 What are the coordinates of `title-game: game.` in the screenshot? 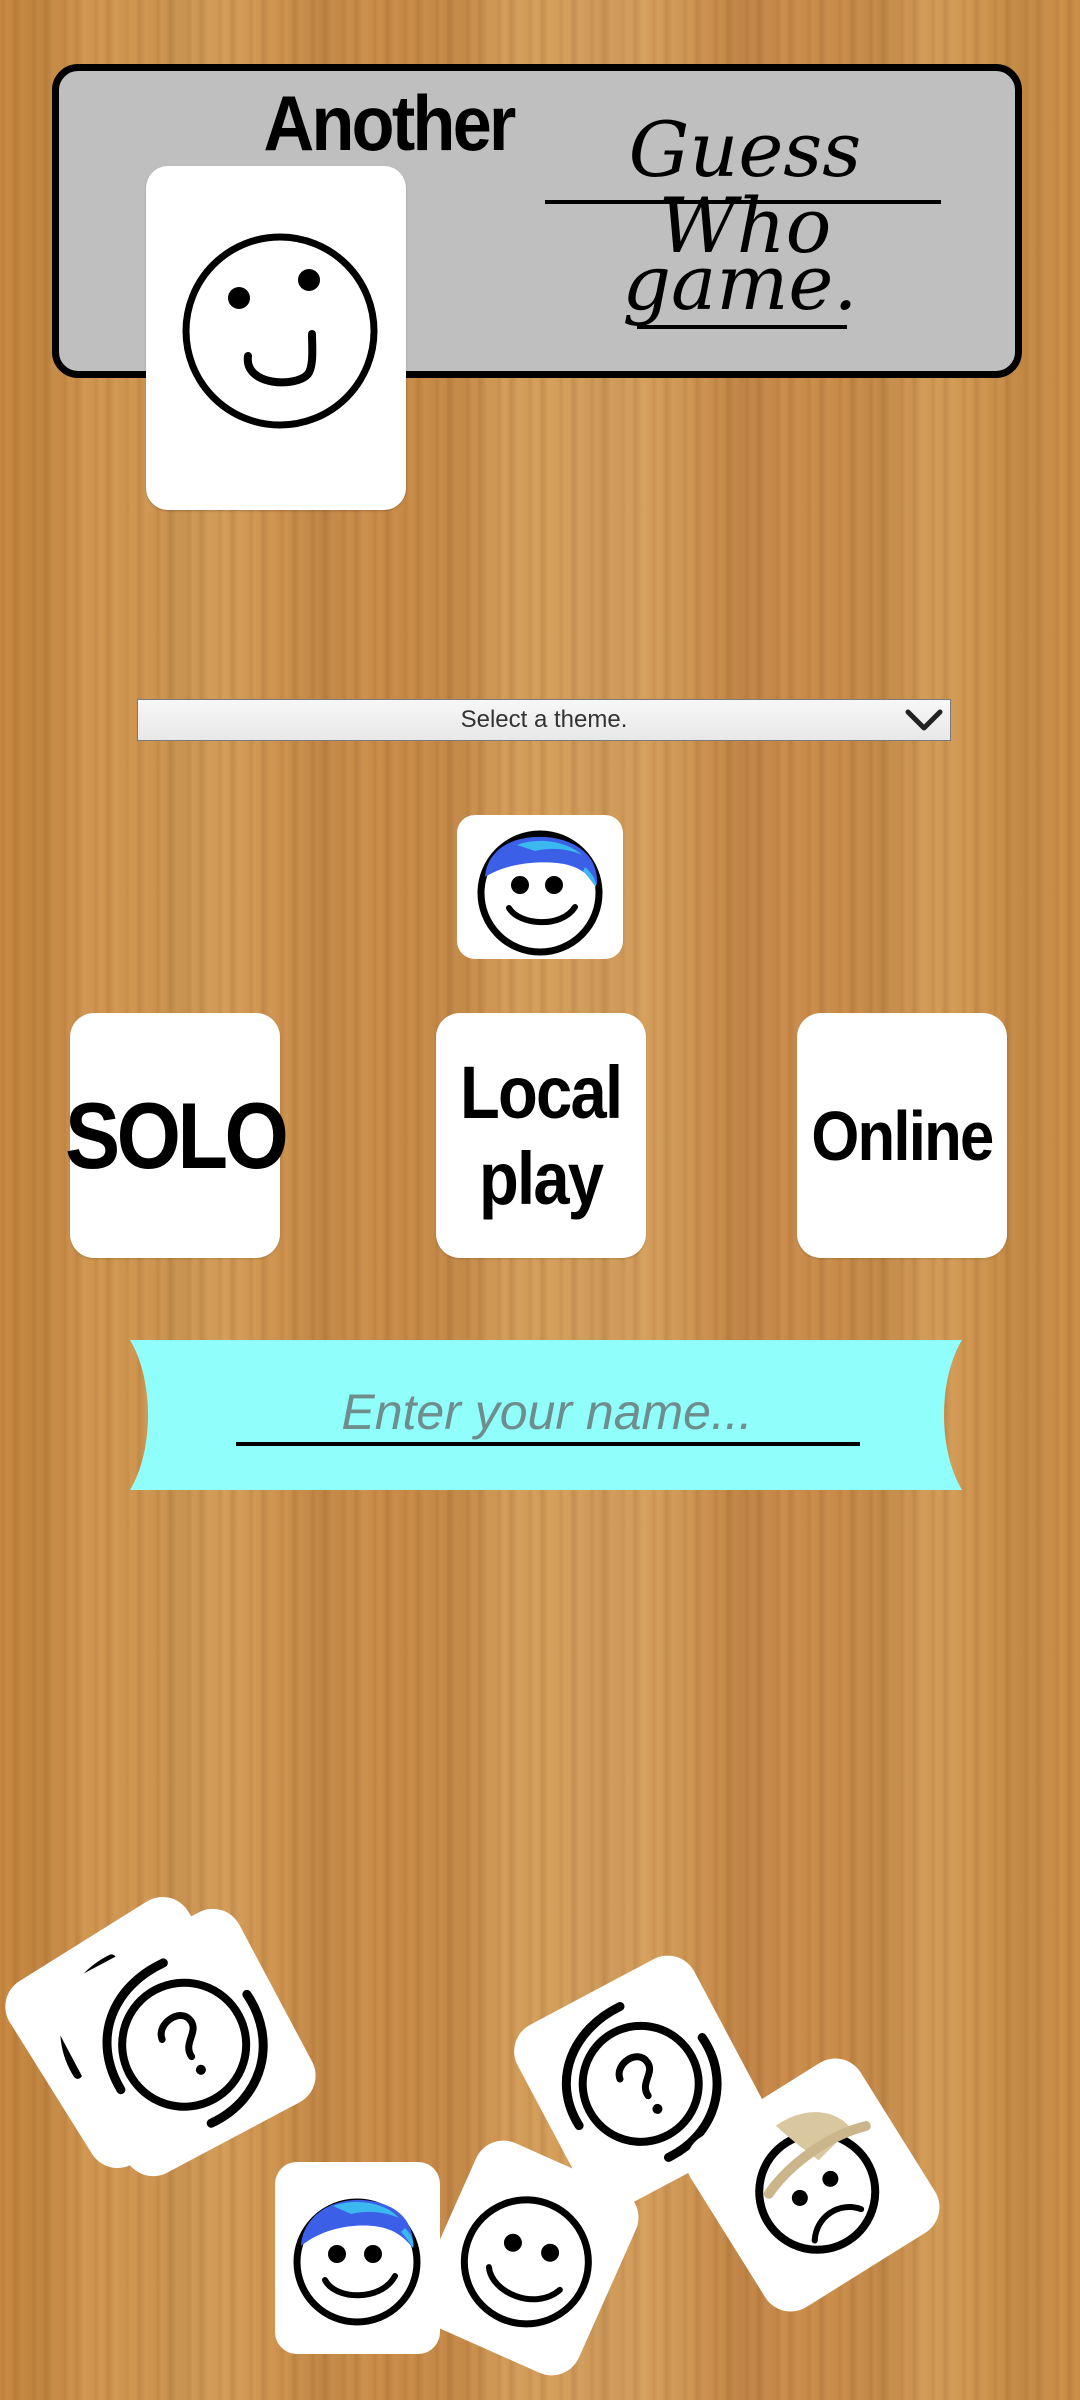 It's located at (740, 282).